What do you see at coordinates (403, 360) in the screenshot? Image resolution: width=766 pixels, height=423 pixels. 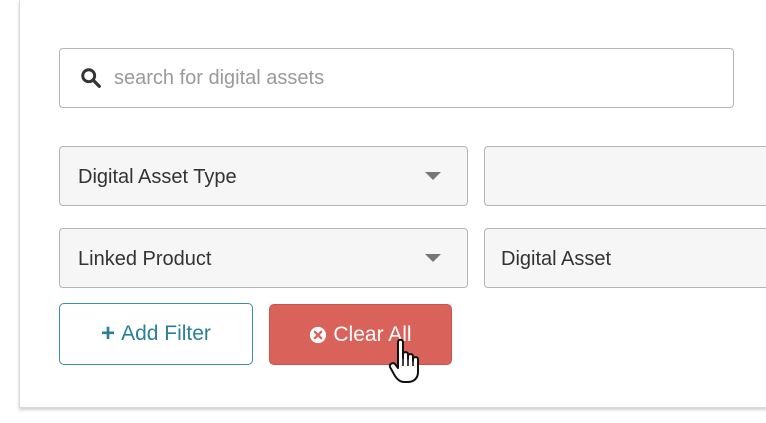 I see `hand-pointer-icon` at bounding box center [403, 360].